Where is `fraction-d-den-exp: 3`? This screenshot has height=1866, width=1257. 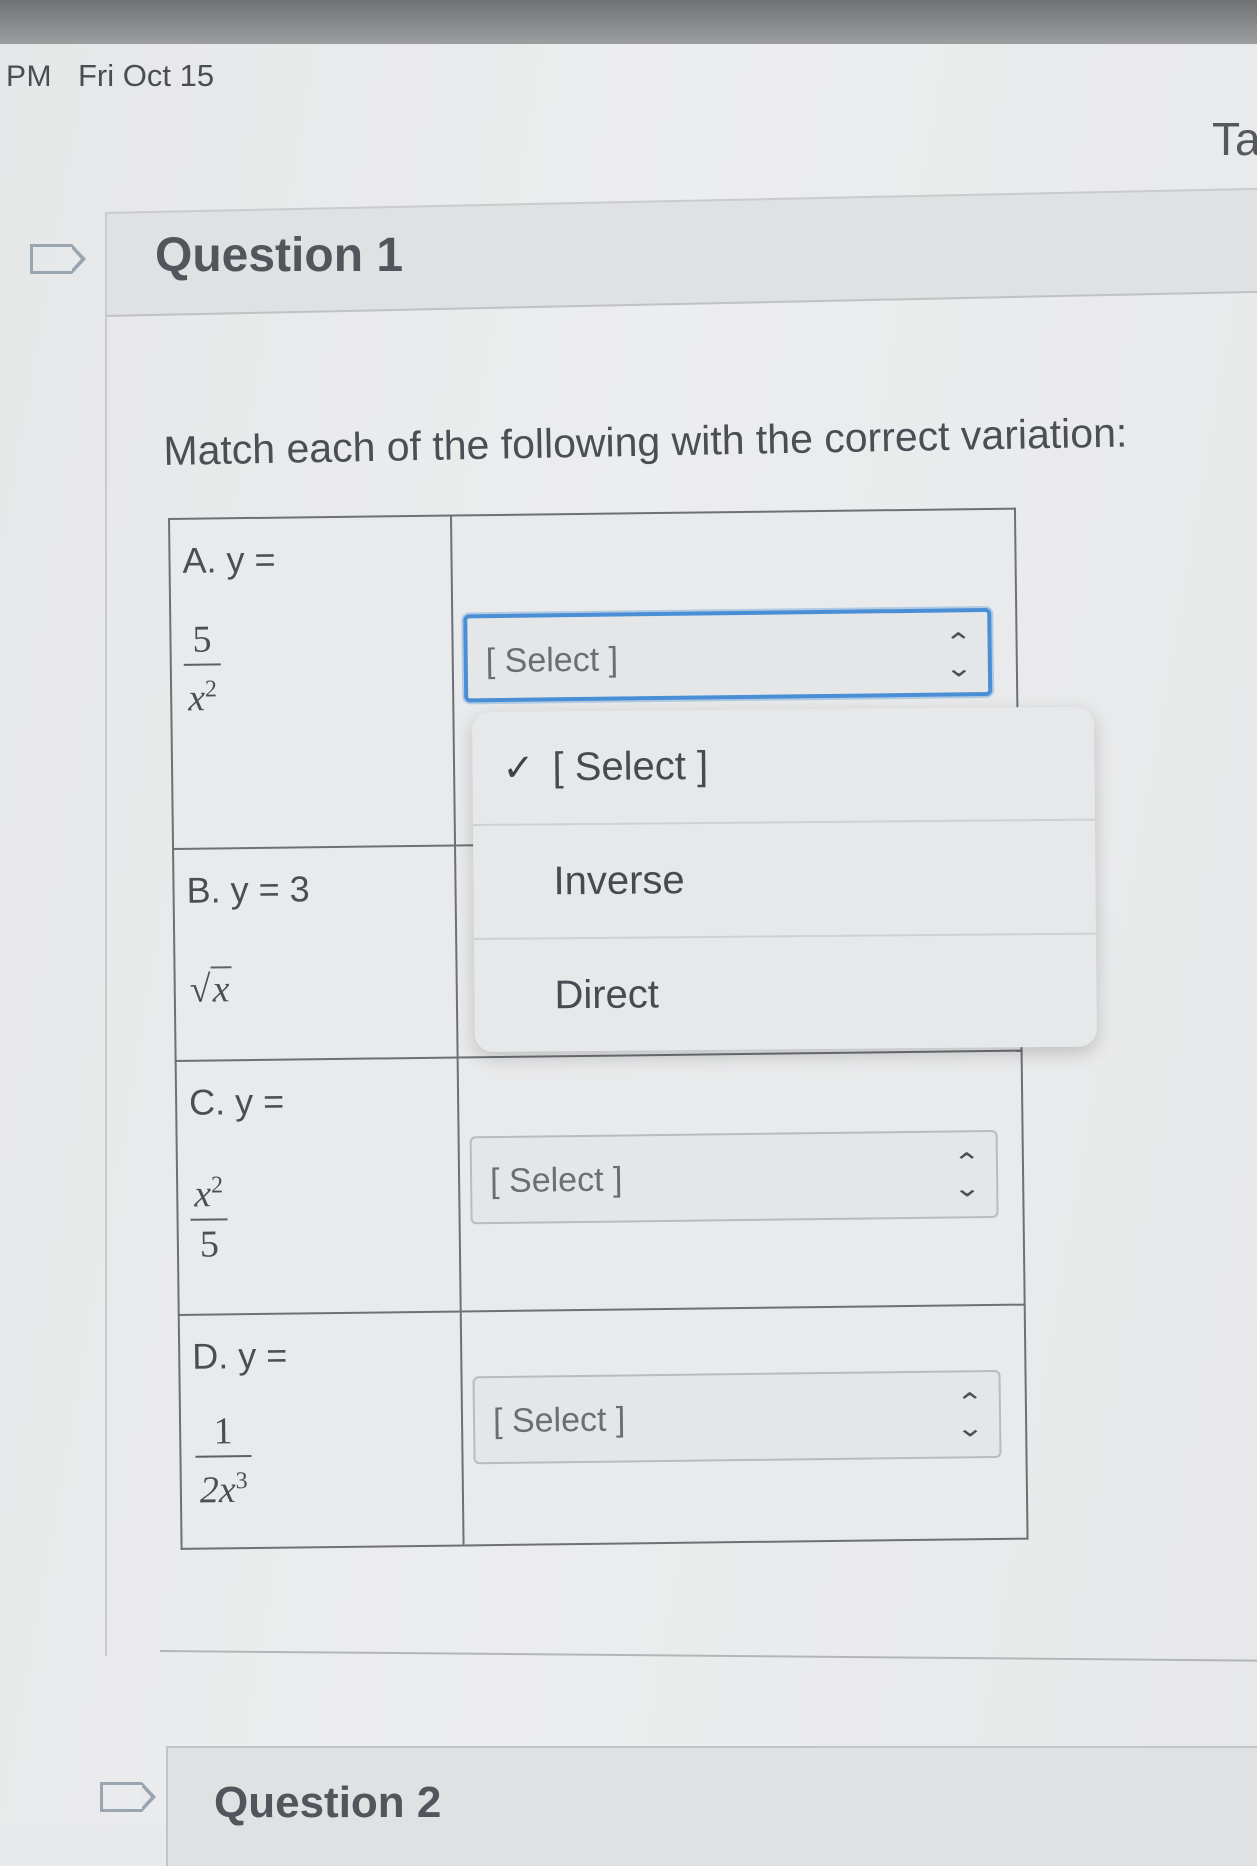 fraction-d-den-exp: 3 is located at coordinates (241, 1481).